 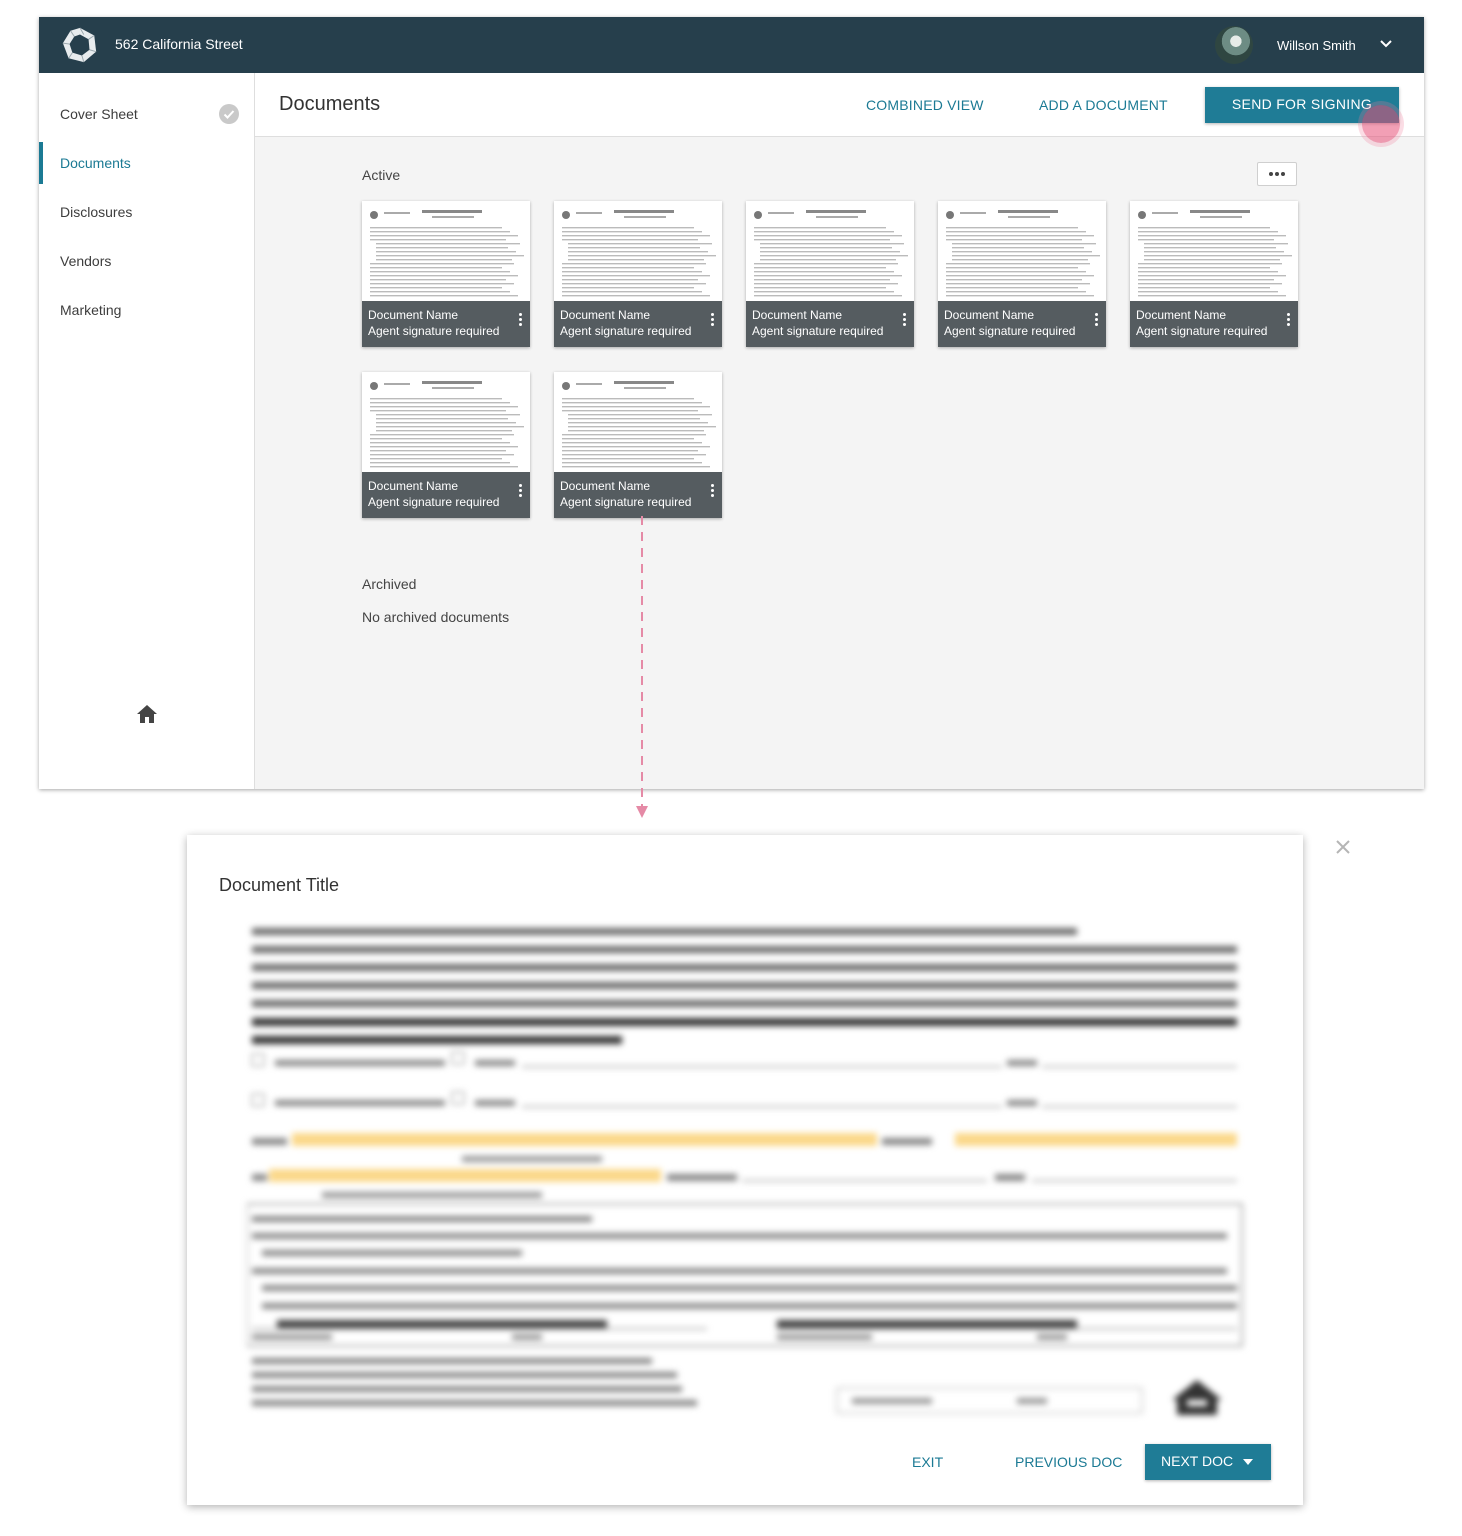 What do you see at coordinates (1234, 45) in the screenshot?
I see `avatar` at bounding box center [1234, 45].